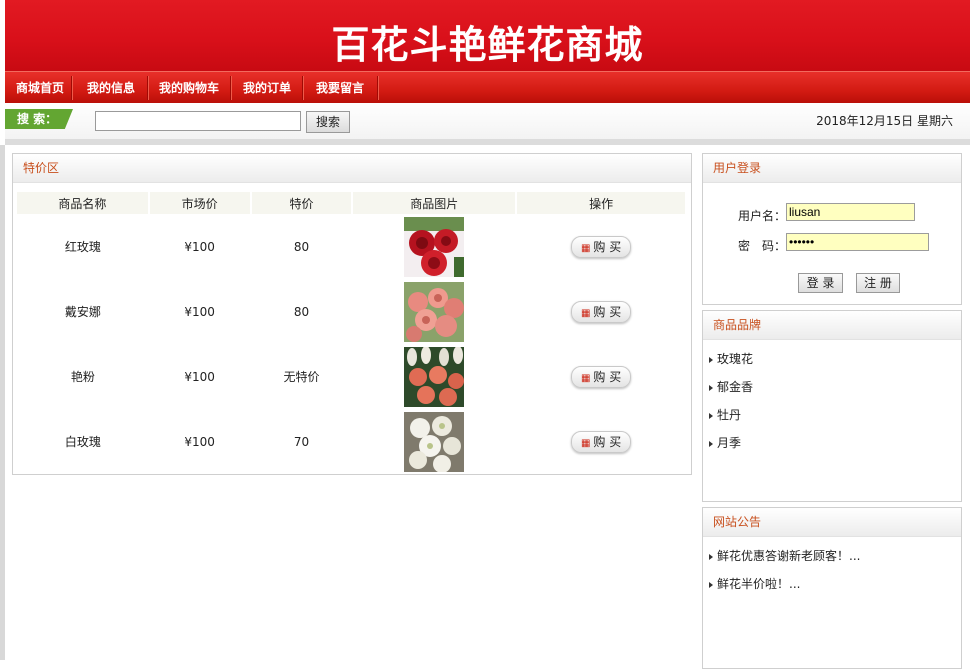 This screenshot has height=669, width=970. I want to click on product-name: 艳粉, so click(82, 377).